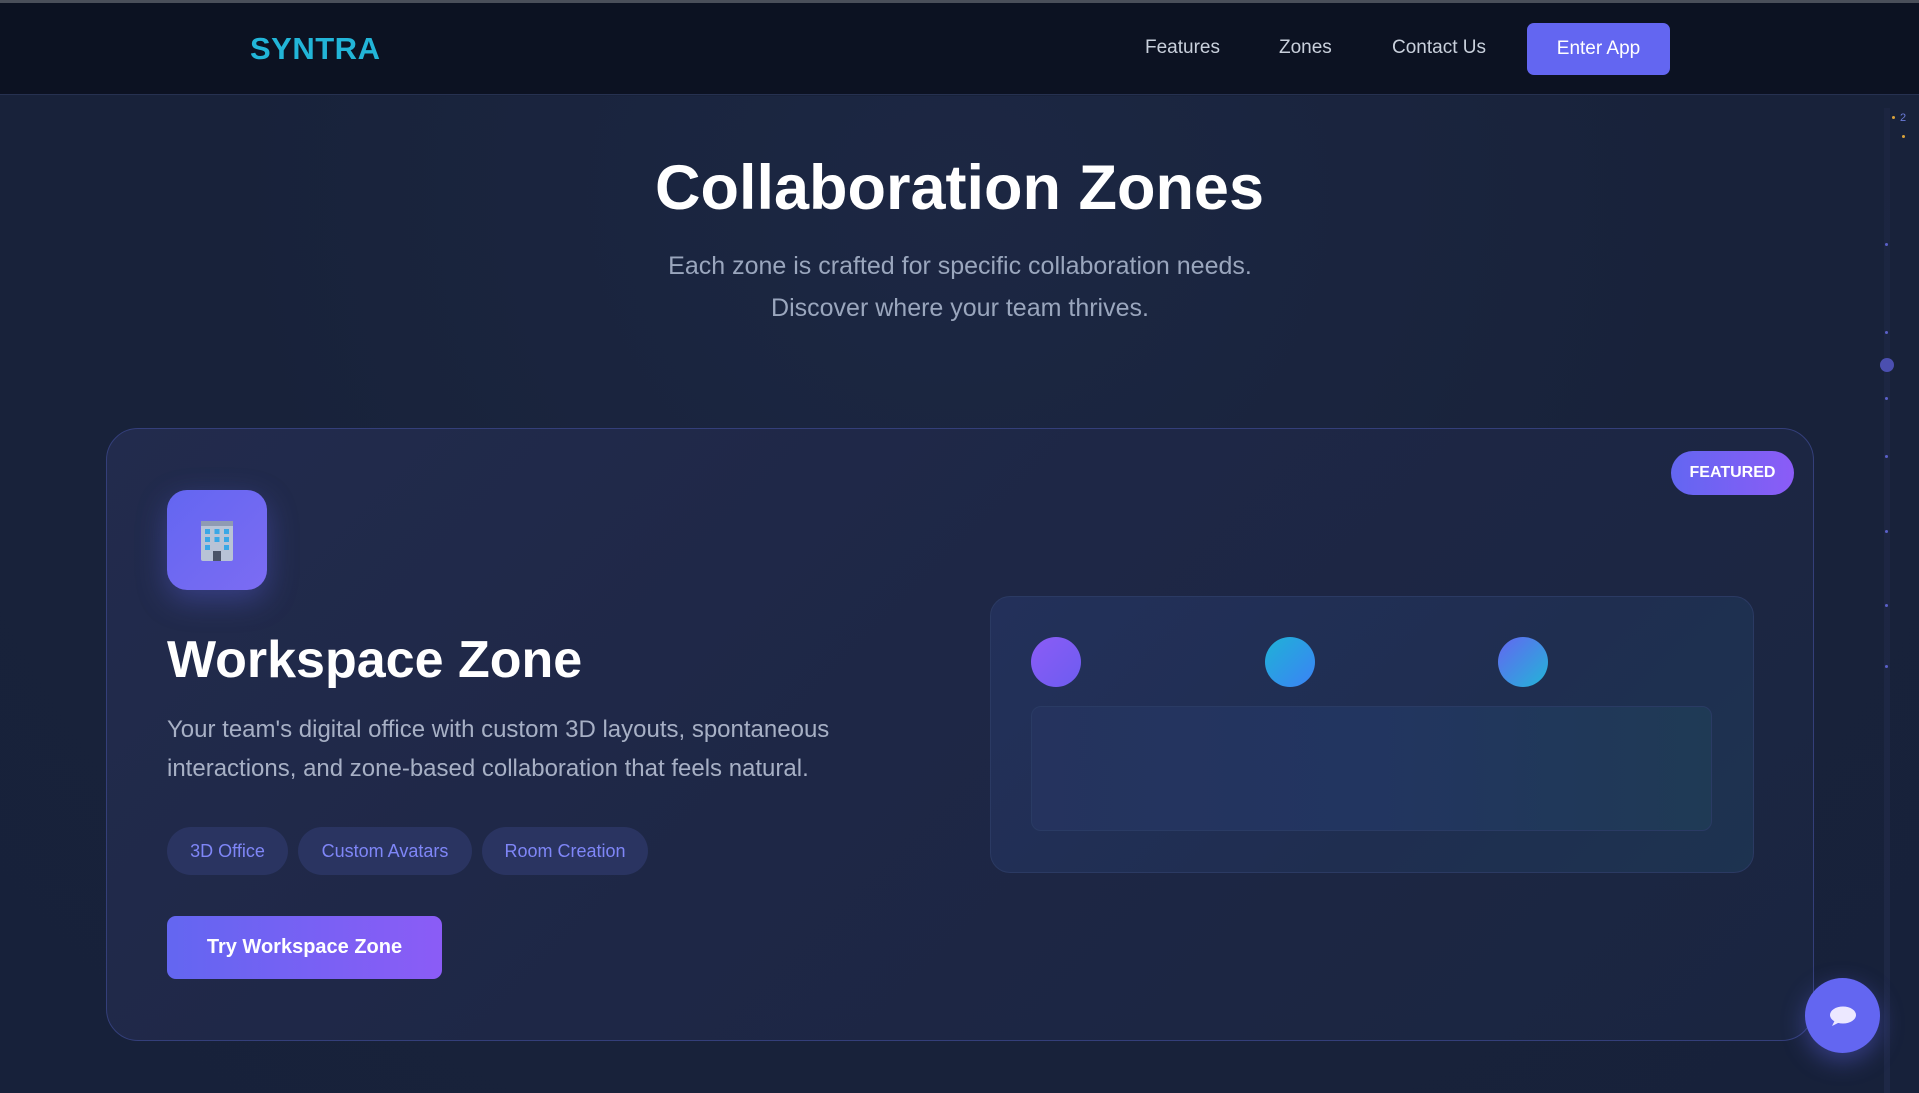 This screenshot has width=1919, height=1093. What do you see at coordinates (959, 188) in the screenshot?
I see `page-title: Collaboration Zones` at bounding box center [959, 188].